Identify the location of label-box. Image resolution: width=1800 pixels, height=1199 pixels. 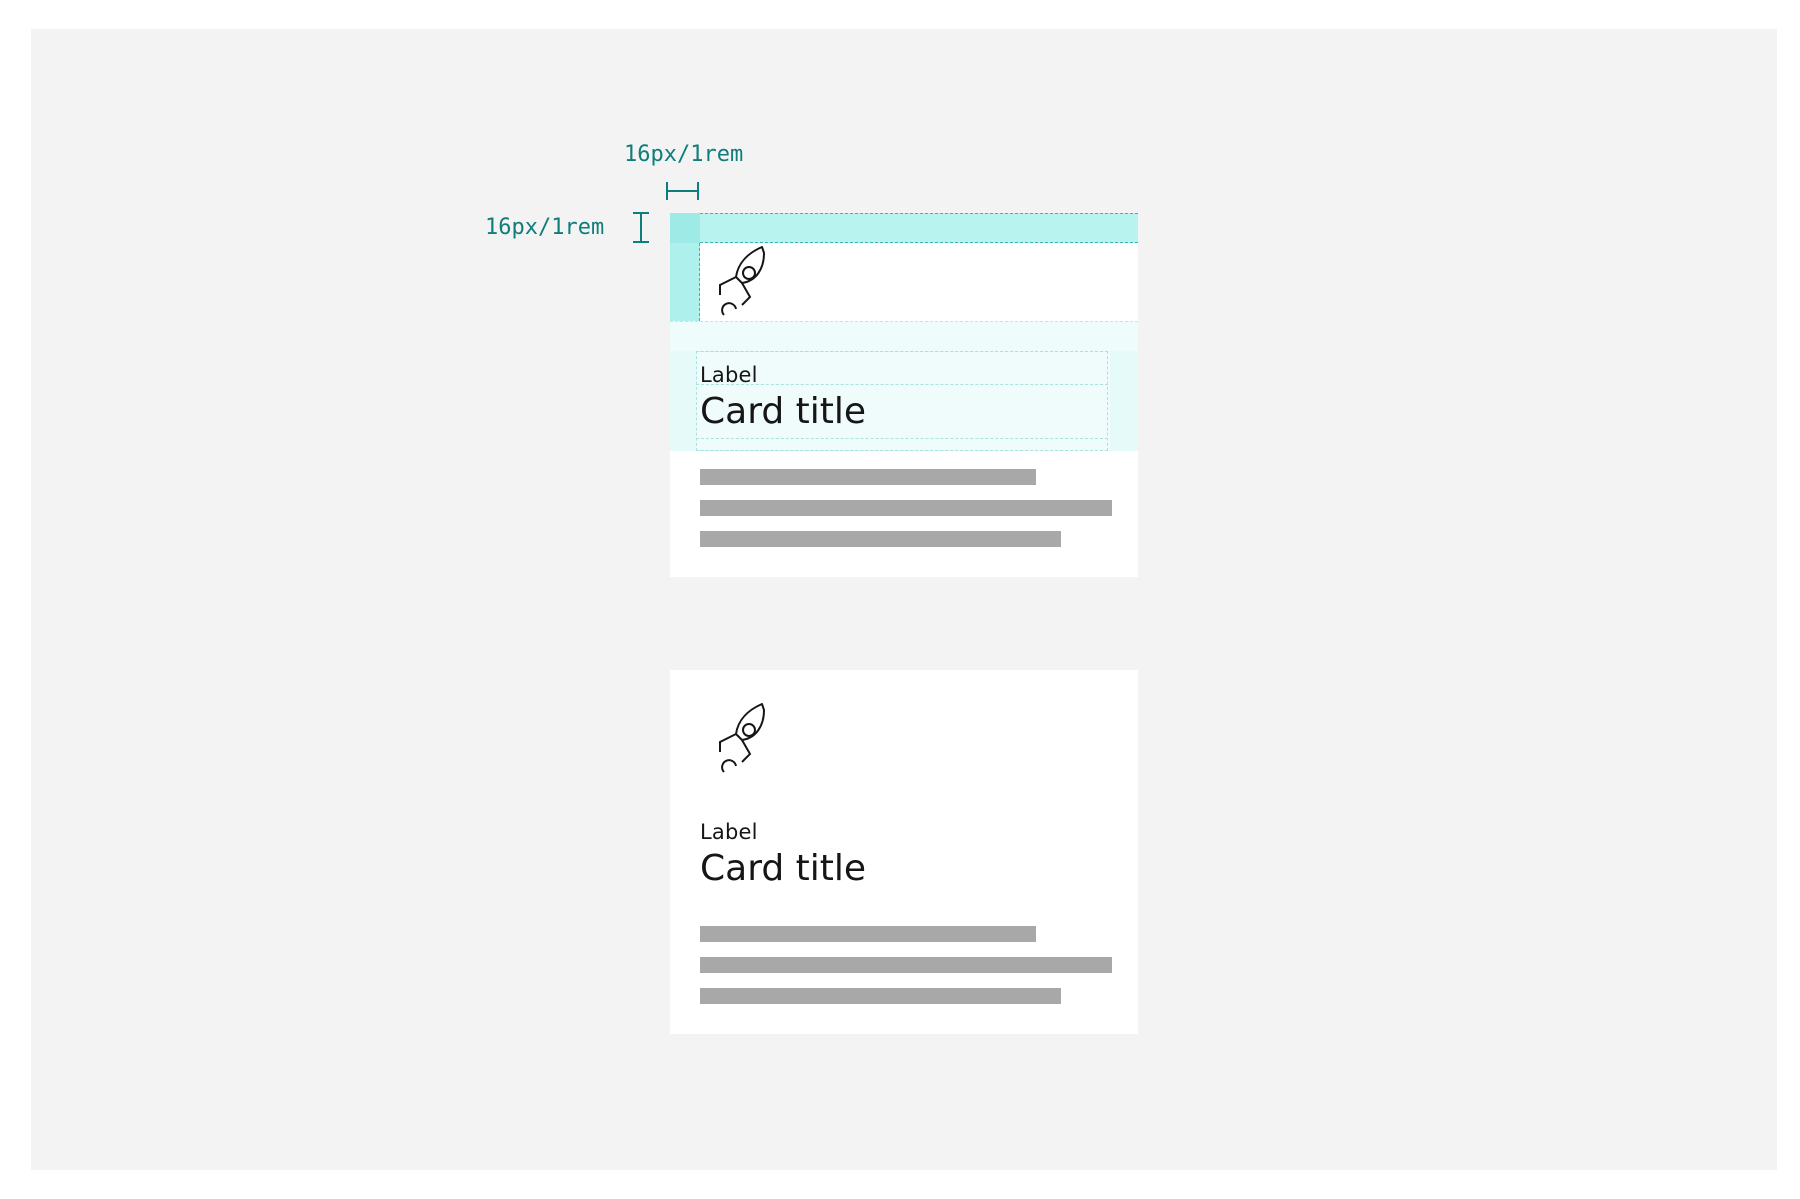
(902, 368).